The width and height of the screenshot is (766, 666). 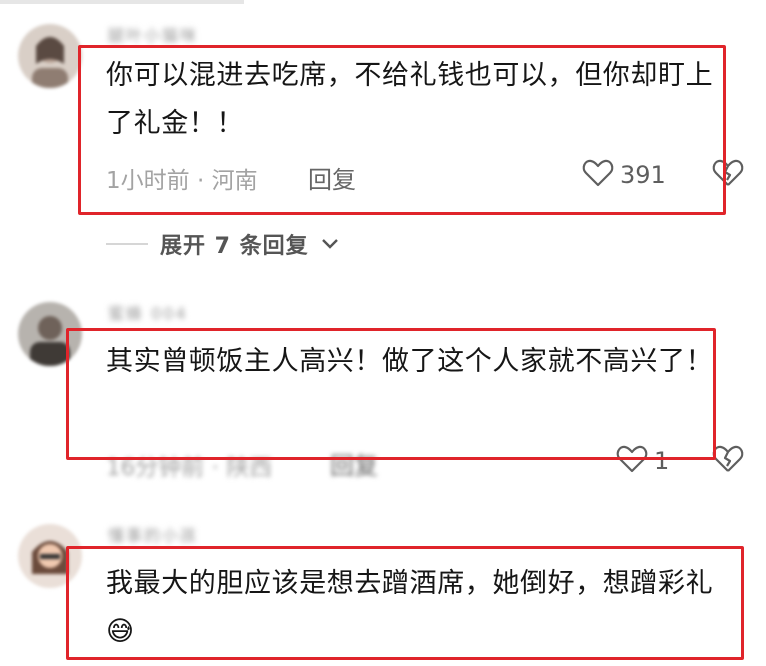 What do you see at coordinates (410, 99) in the screenshot?
I see `comment-text: 你可以混进去吃席，不给礼钱也可以，但你却盯上了礼金！！` at bounding box center [410, 99].